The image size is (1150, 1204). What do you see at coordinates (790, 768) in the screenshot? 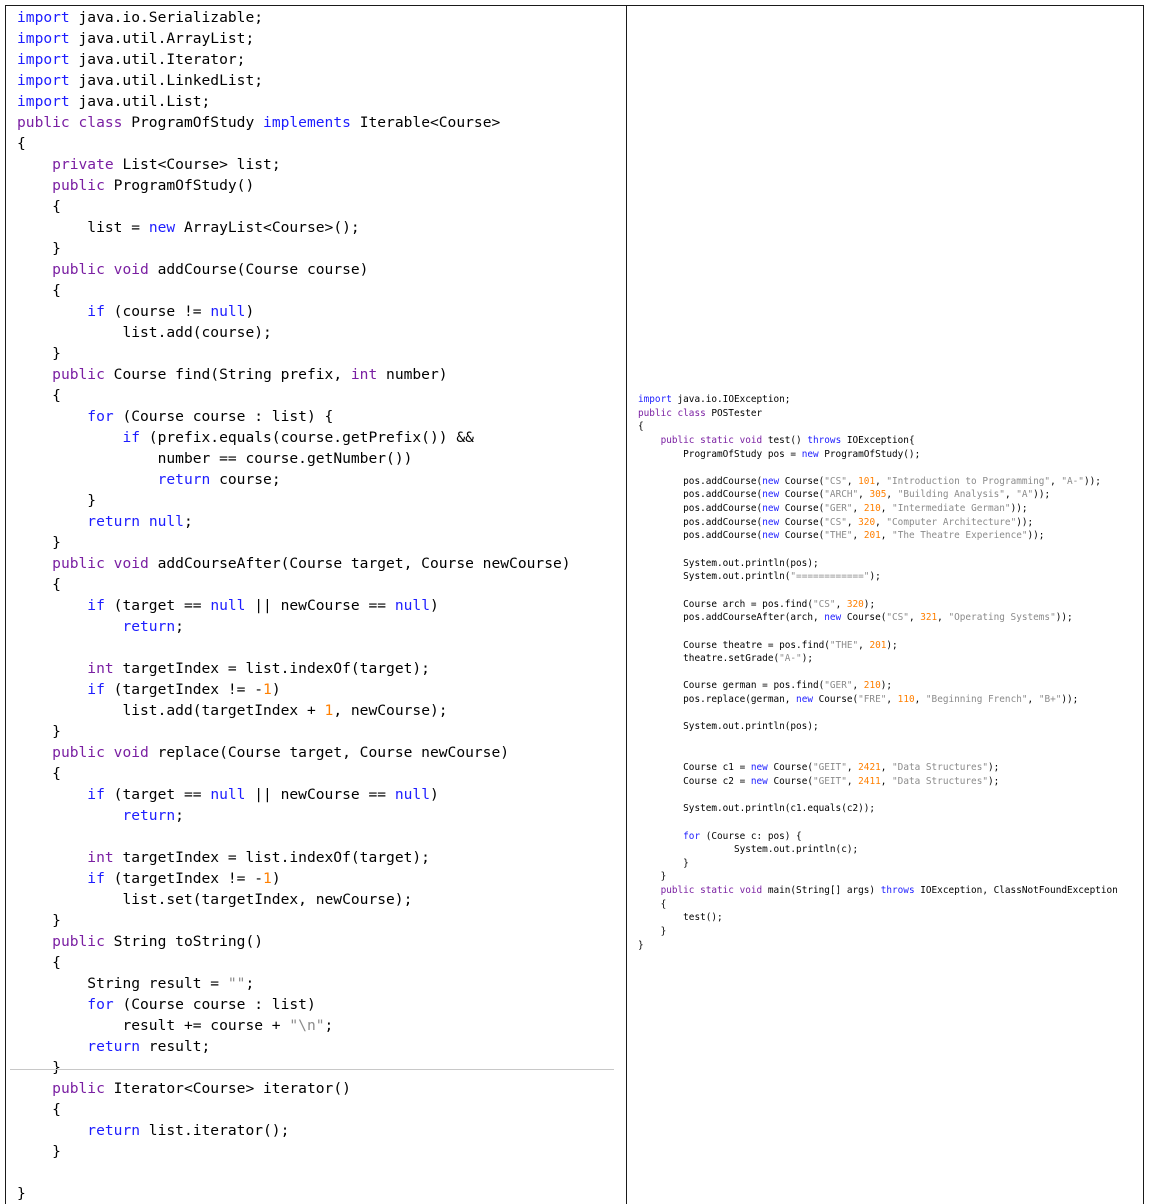
I see `code-text: Course(` at bounding box center [790, 768].